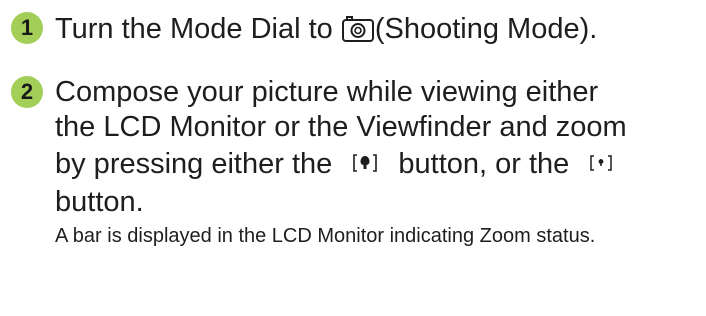 The image size is (706, 316). What do you see at coordinates (358, 28) in the screenshot?
I see `camera-shooting-mode-icon` at bounding box center [358, 28].